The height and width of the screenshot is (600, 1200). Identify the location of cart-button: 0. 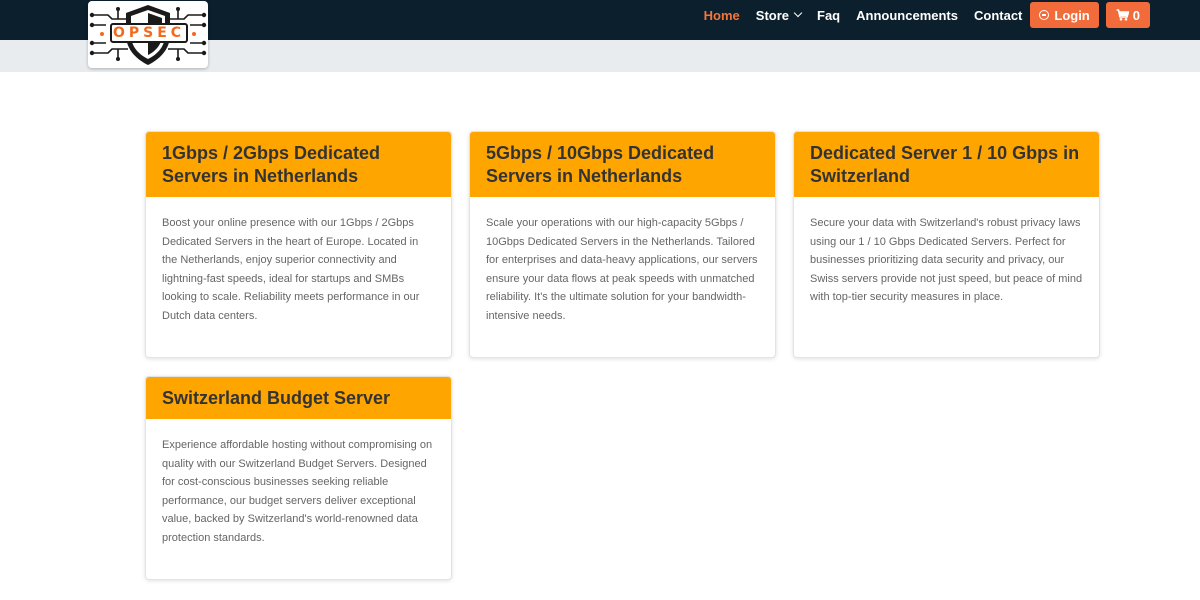
(1127, 15).